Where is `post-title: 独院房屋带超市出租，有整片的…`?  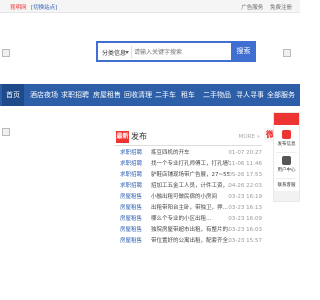 post-title: 独院房屋带超市出租，有整片的… is located at coordinates (190, 230).